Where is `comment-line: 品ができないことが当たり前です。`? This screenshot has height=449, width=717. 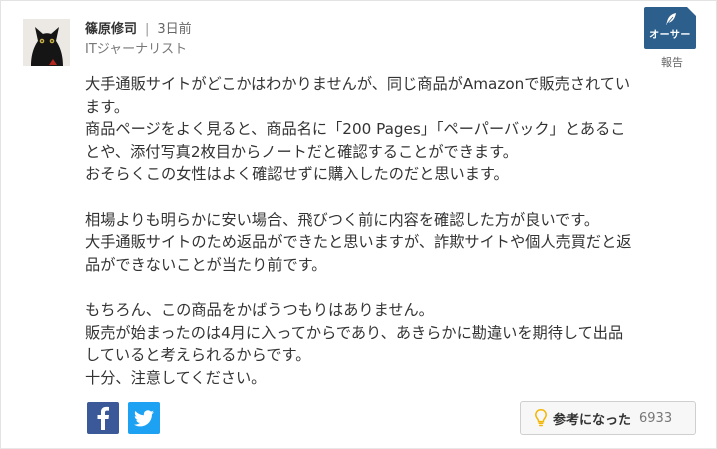
comment-line: 品ができないことが当たり前です。 is located at coordinates (206, 264).